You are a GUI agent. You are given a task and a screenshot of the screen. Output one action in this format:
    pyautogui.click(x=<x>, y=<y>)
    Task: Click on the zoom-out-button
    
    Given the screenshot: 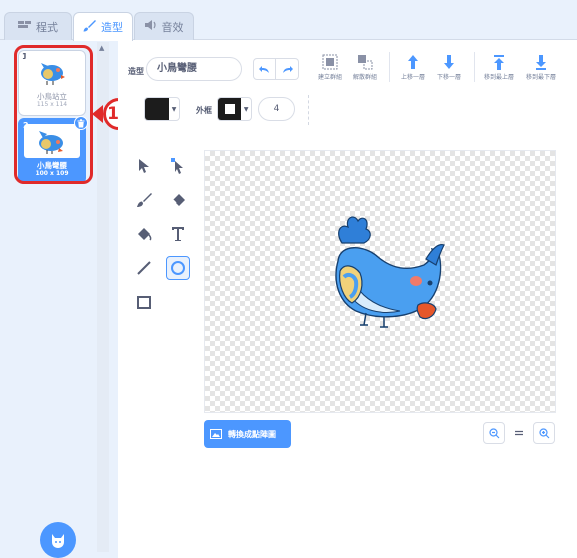 What is the action you would take?
    pyautogui.click(x=494, y=433)
    